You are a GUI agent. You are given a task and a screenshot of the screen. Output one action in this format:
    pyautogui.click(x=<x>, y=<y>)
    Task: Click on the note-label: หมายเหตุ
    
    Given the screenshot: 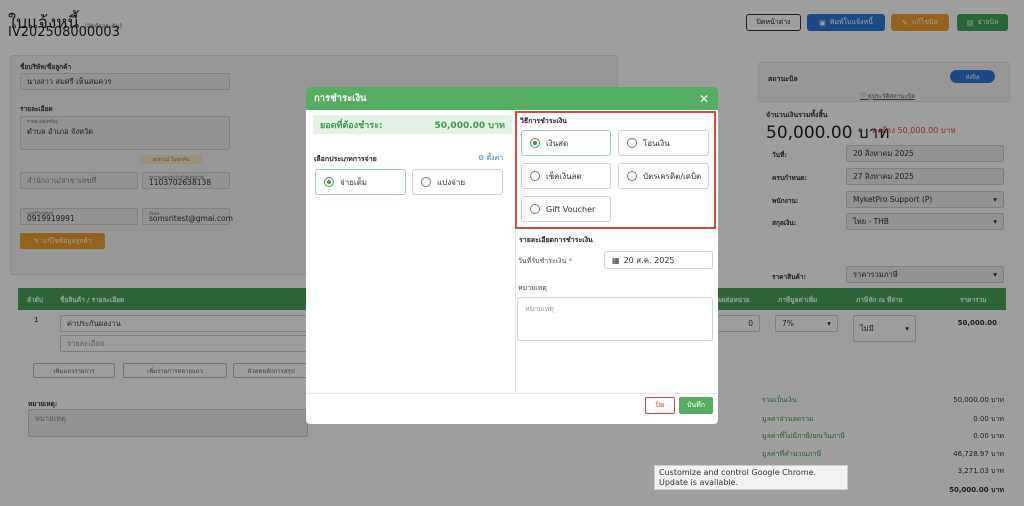 What is the action you would take?
    pyautogui.click(x=532, y=288)
    